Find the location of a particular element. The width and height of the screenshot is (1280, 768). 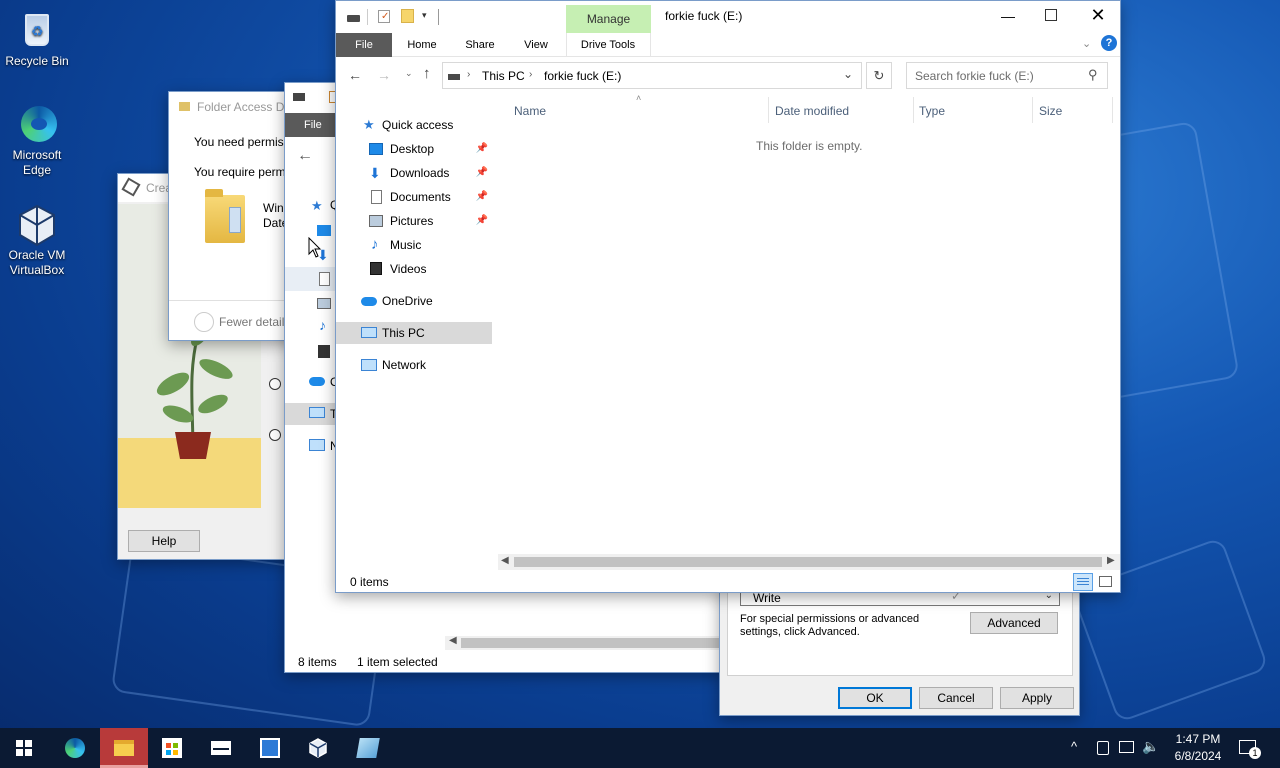

nav-documents: Documents 📌 is located at coordinates (414, 197).